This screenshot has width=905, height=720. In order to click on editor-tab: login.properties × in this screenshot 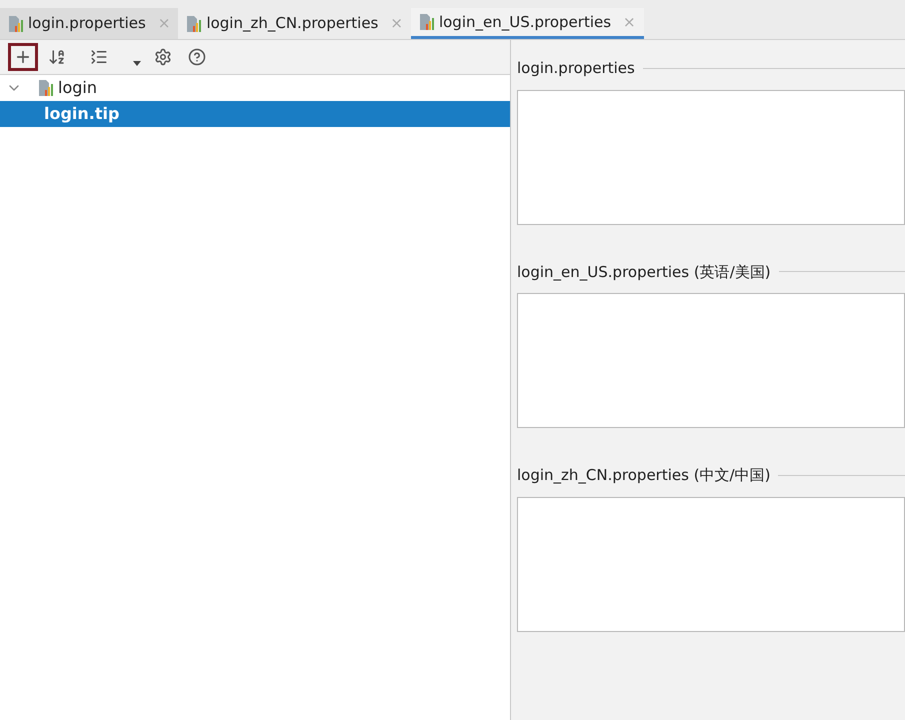, I will do `click(89, 23)`.